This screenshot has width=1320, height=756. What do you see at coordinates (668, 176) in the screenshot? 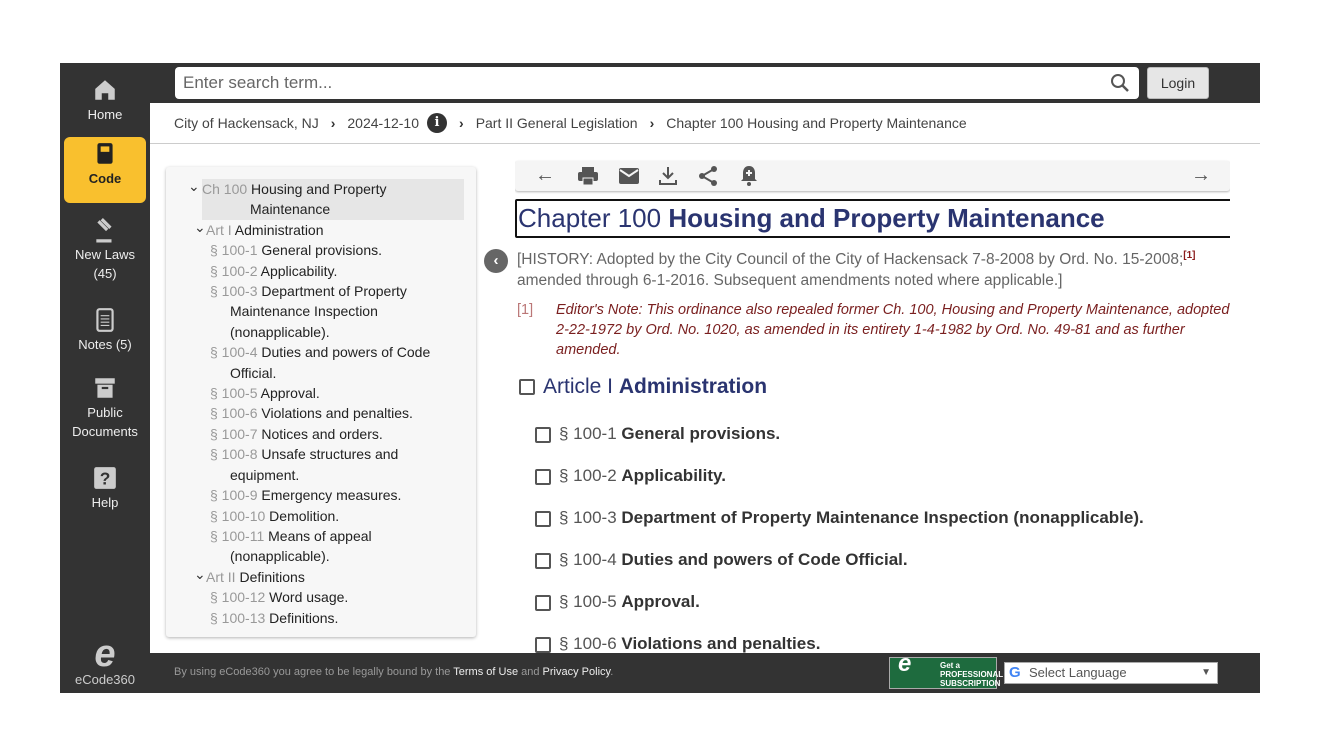
I see `download-icon` at bounding box center [668, 176].